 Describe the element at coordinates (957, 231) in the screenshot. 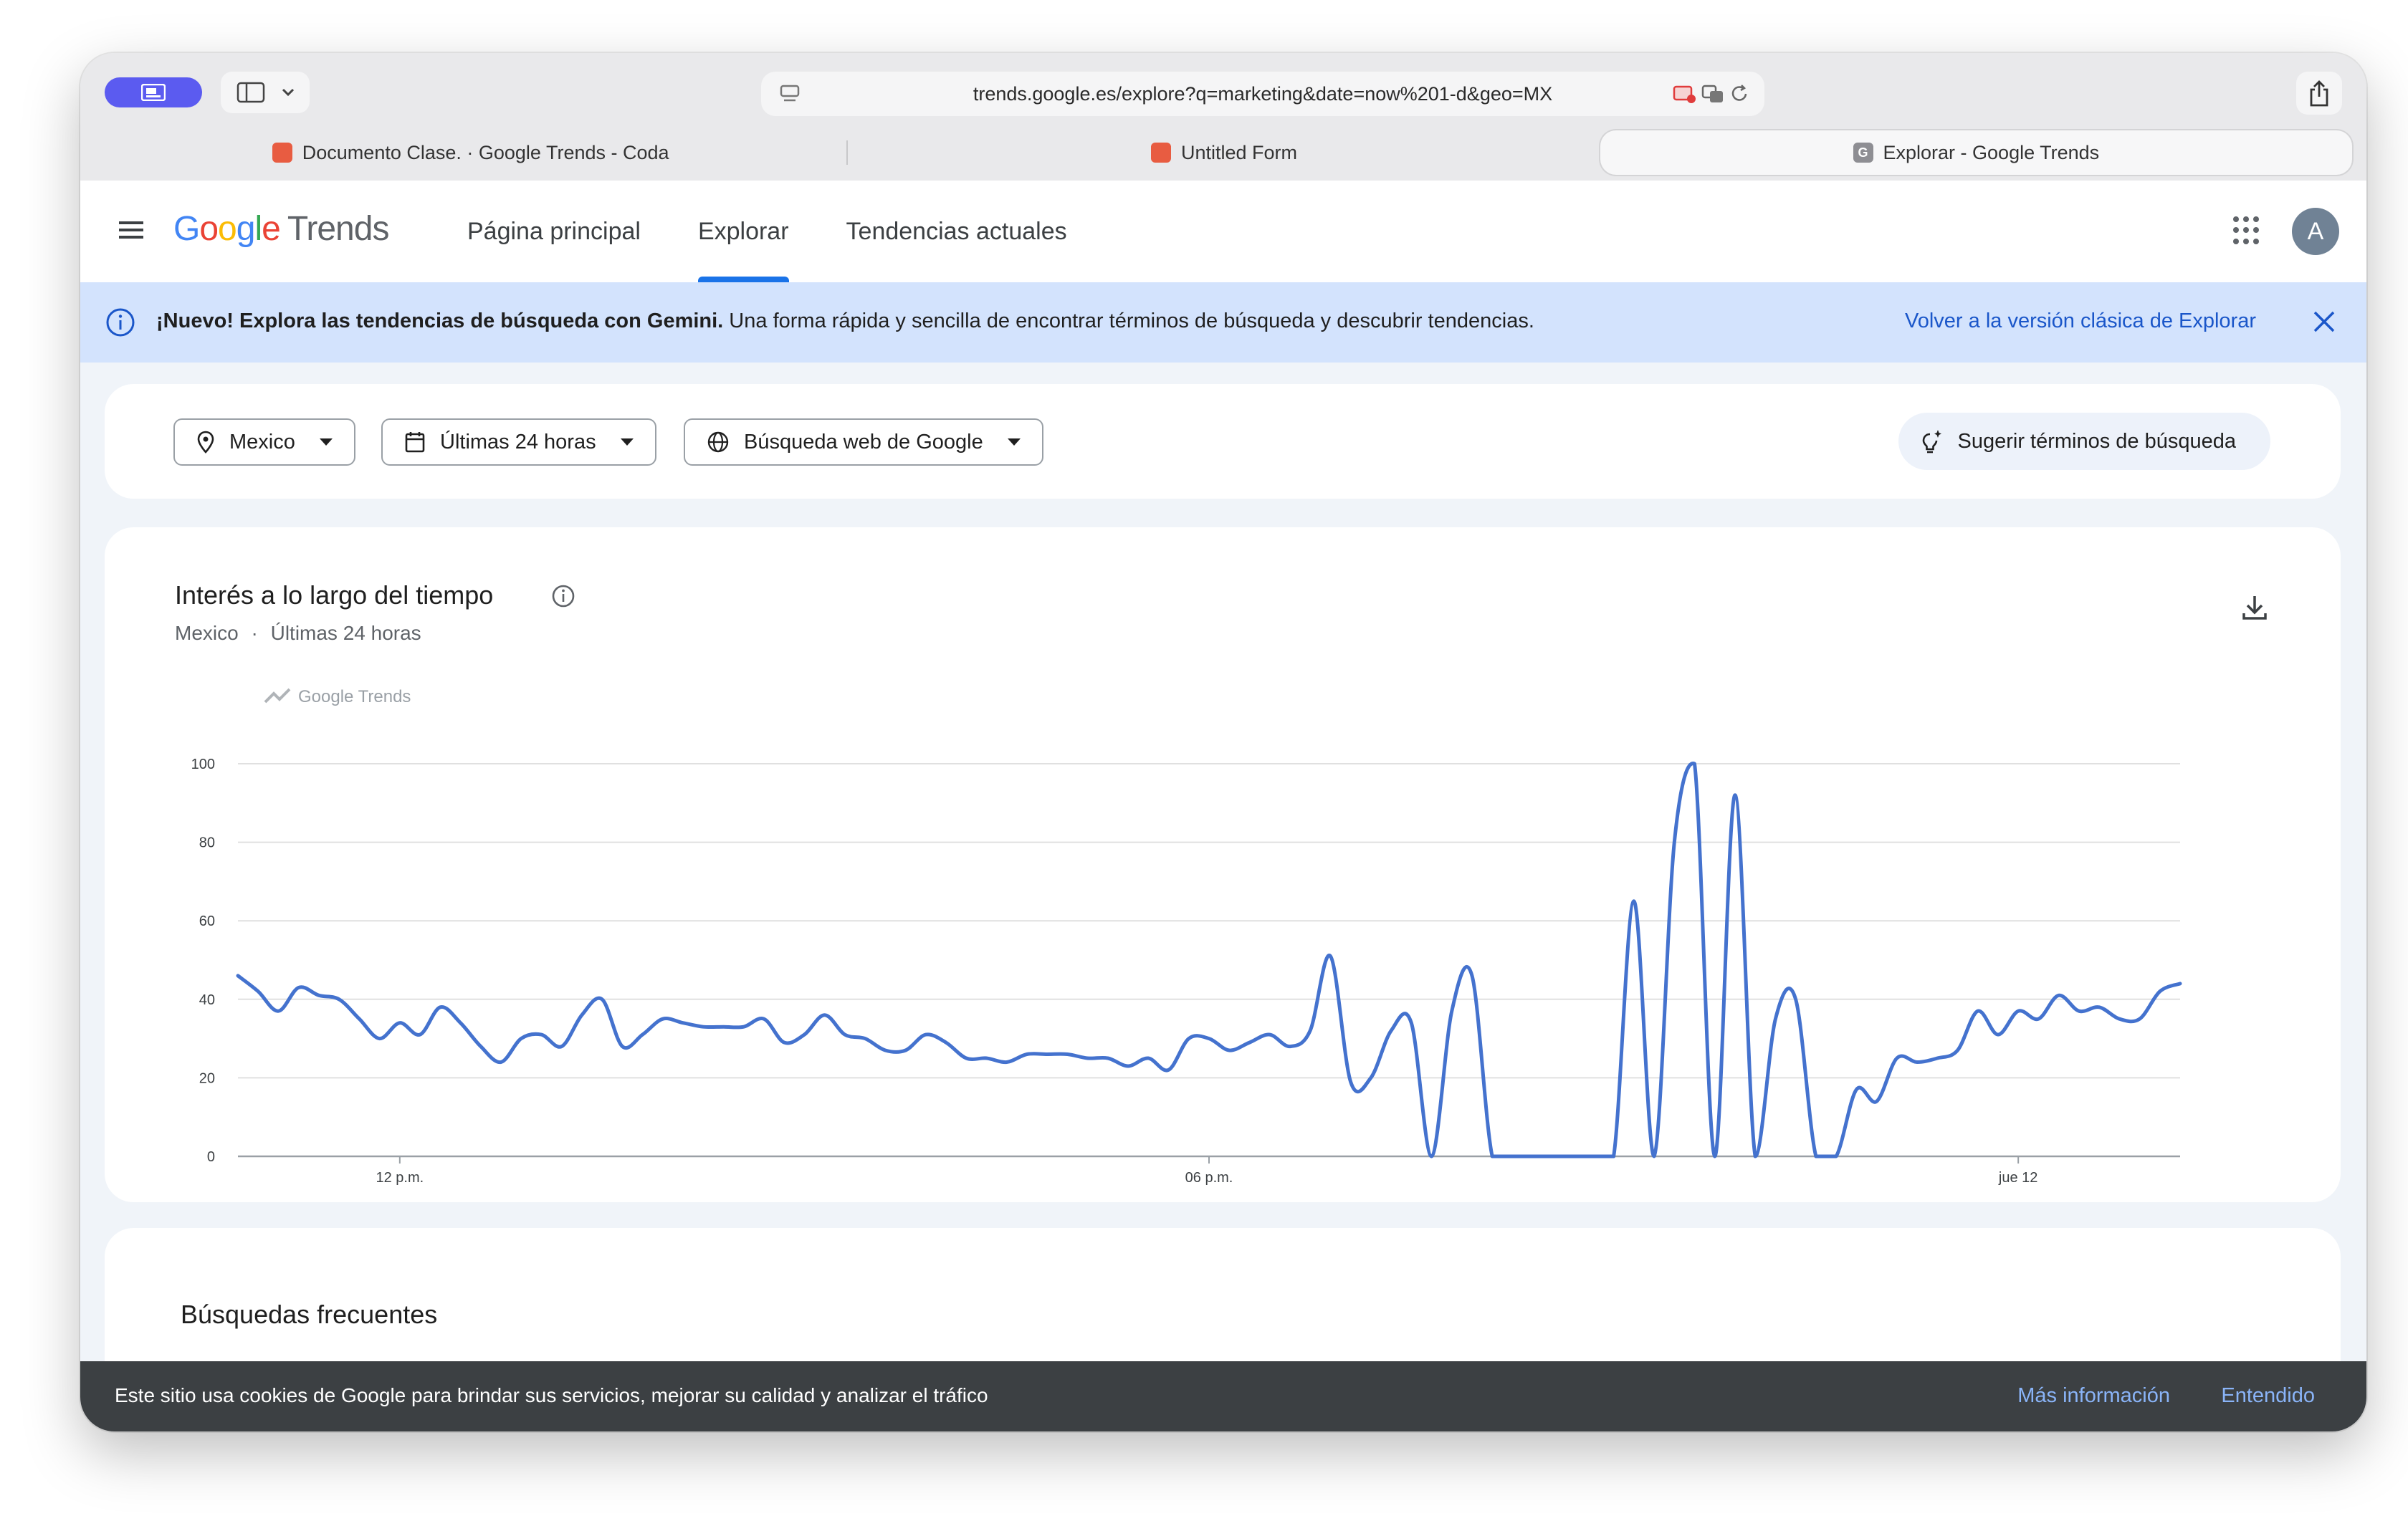

I see `nav-trending-now: Tendencias actuales` at that location.